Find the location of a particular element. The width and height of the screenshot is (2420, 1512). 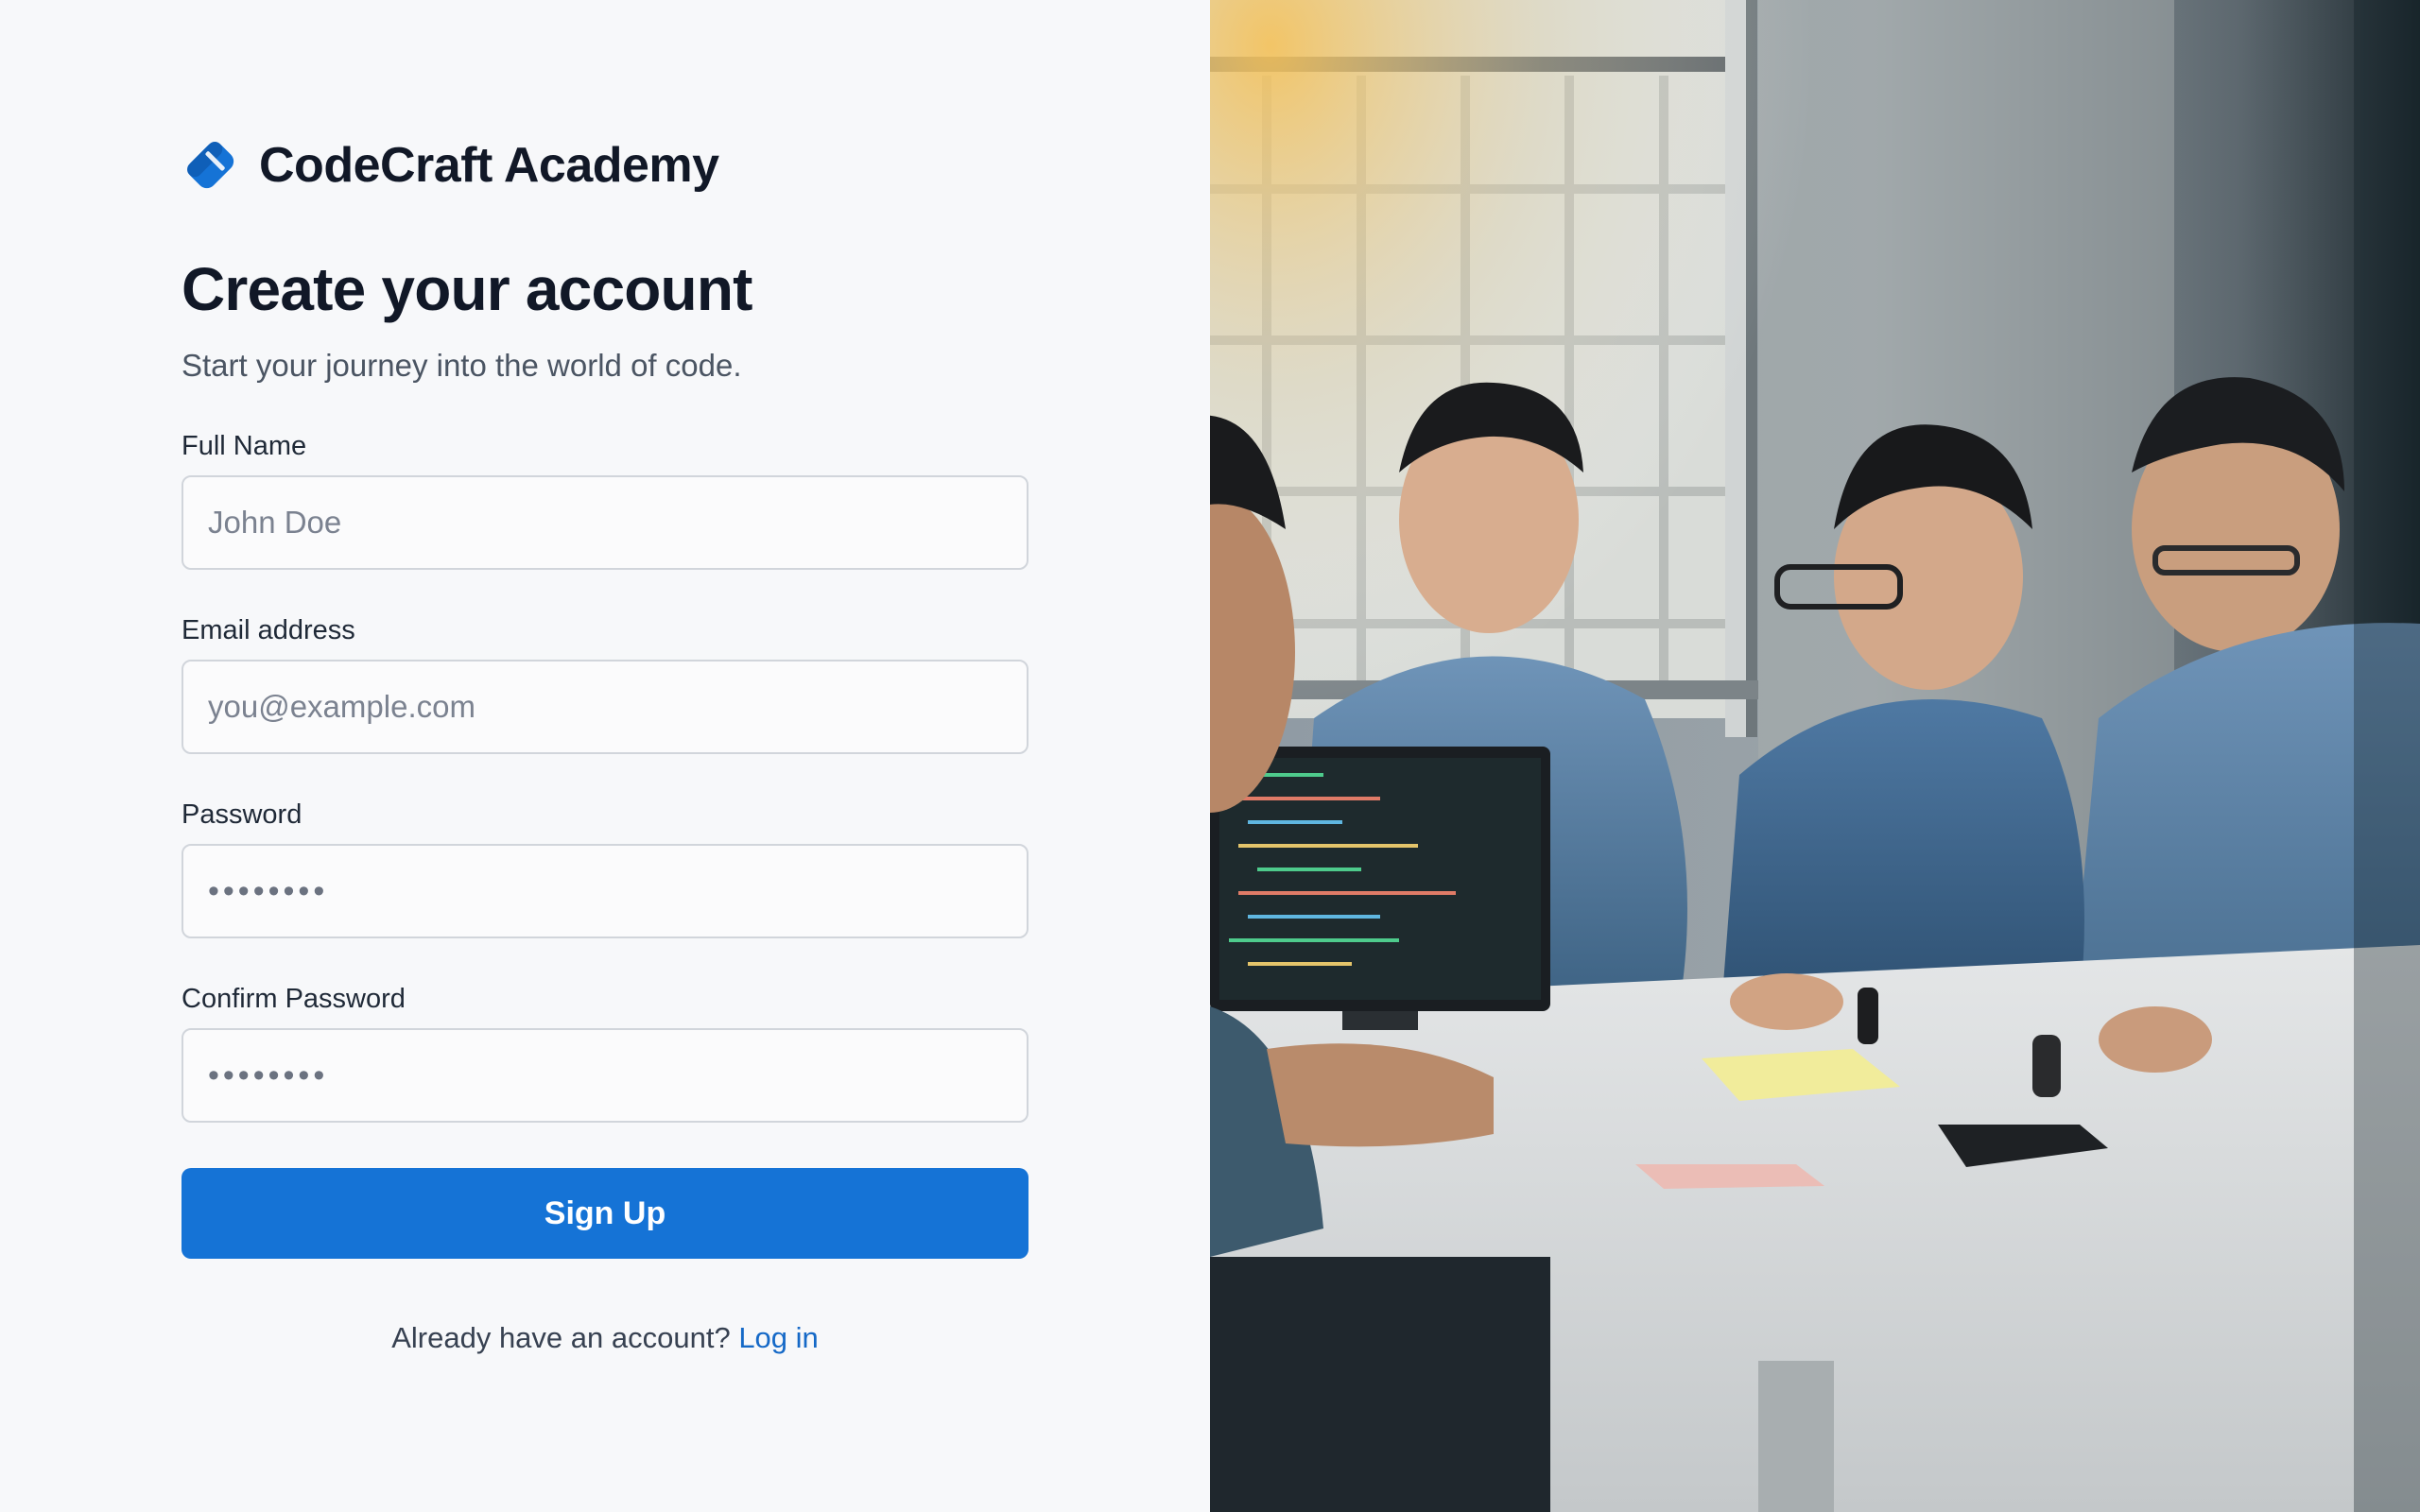

login-prompt-text: Already have an account? is located at coordinates (561, 1338).